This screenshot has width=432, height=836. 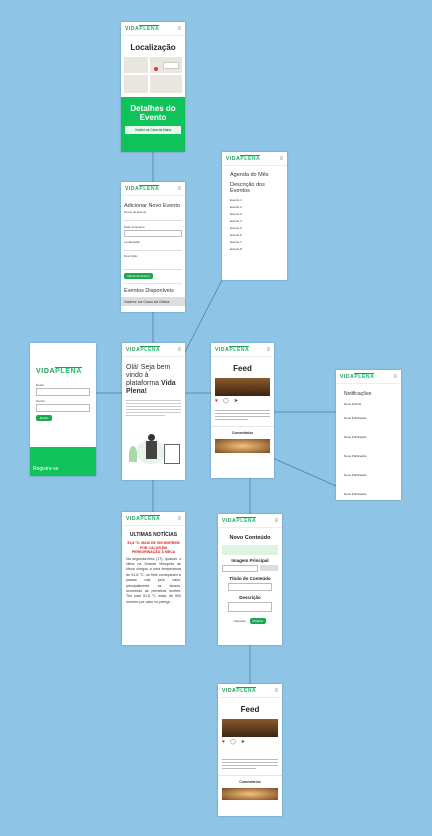 I want to click on list-item: Evento 3, so click(x=254, y=214).